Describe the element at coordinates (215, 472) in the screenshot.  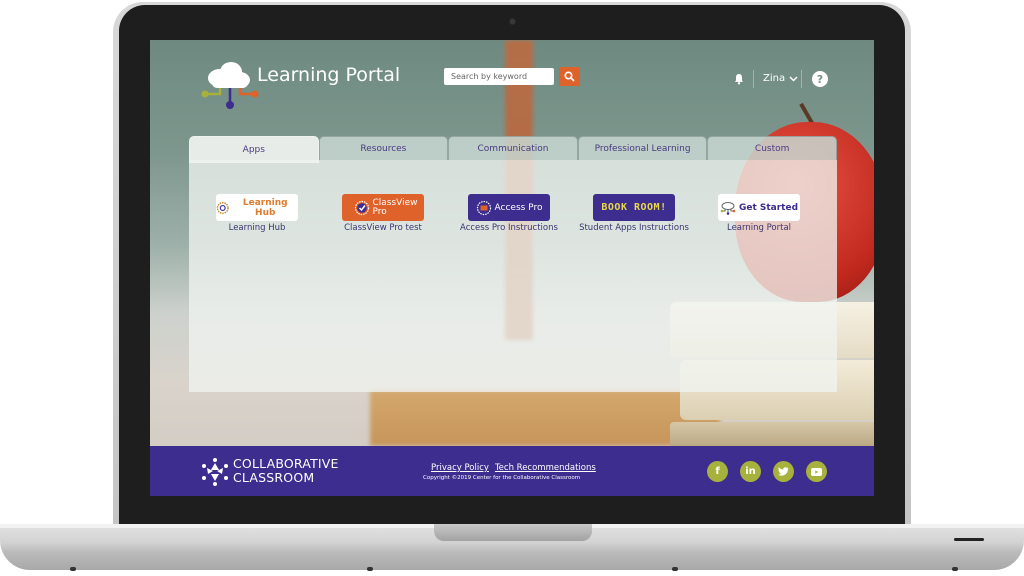
I see `collaborative-classroom-logo-icon` at that location.